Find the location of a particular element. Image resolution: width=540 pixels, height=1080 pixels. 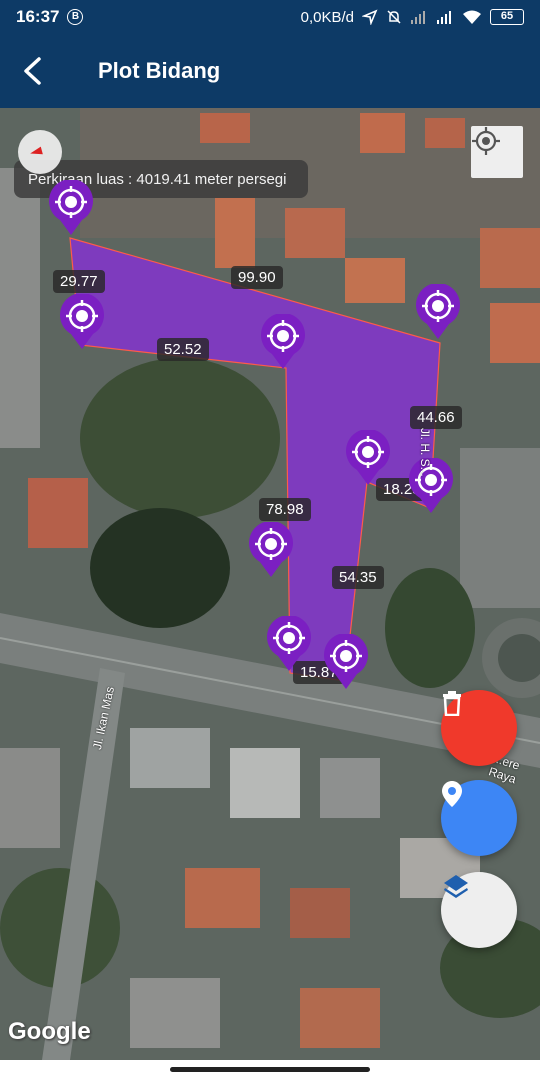

layers-icon is located at coordinates (456, 886).